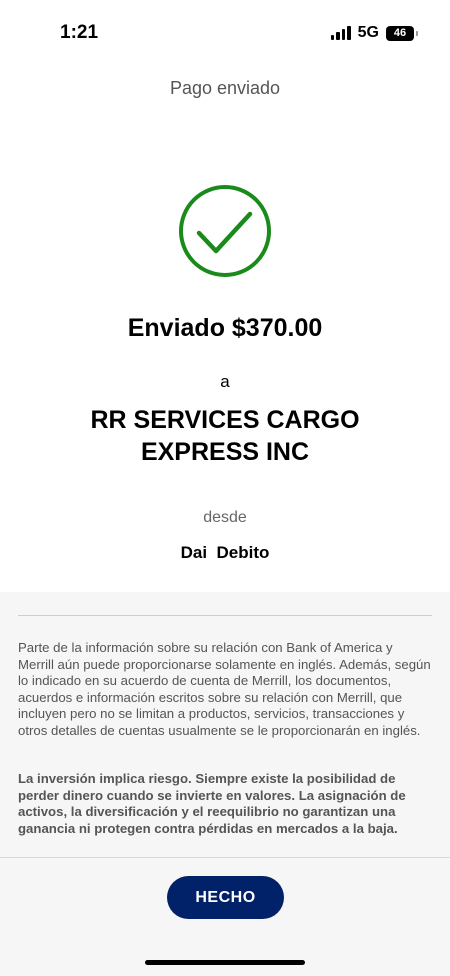 The height and width of the screenshot is (976, 450). What do you see at coordinates (225, 88) in the screenshot?
I see `page-title: Pago enviado` at bounding box center [225, 88].